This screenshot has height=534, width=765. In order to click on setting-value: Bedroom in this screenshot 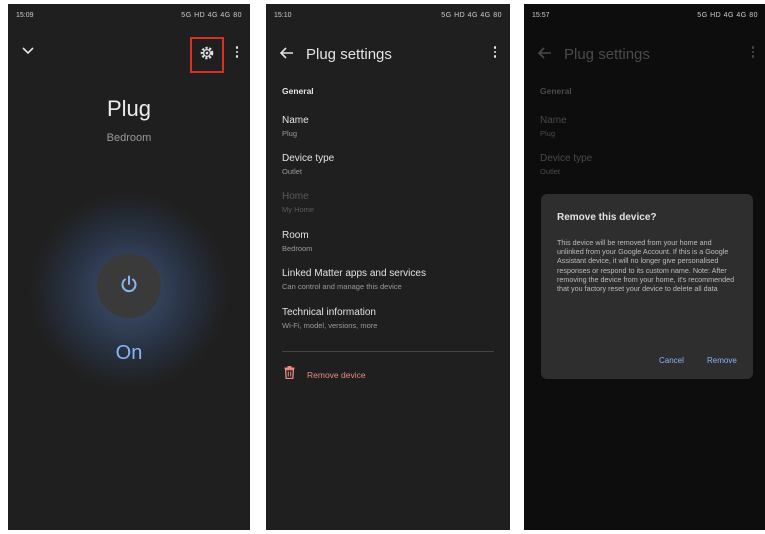, I will do `click(297, 248)`.